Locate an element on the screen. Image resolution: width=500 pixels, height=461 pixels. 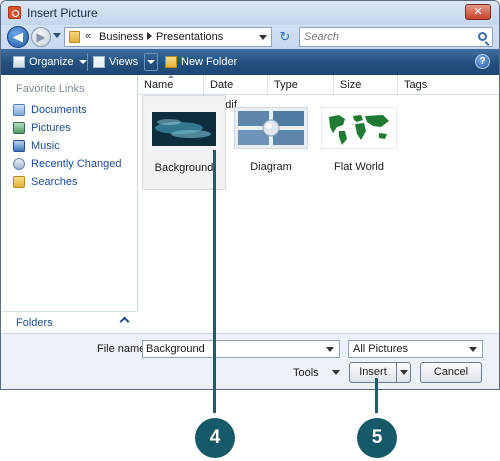
tools-menu: Tools is located at coordinates (316, 373).